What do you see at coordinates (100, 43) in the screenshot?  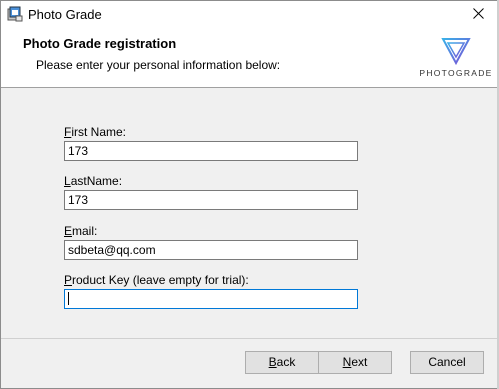 I see `header-title: Photo Grade registration` at bounding box center [100, 43].